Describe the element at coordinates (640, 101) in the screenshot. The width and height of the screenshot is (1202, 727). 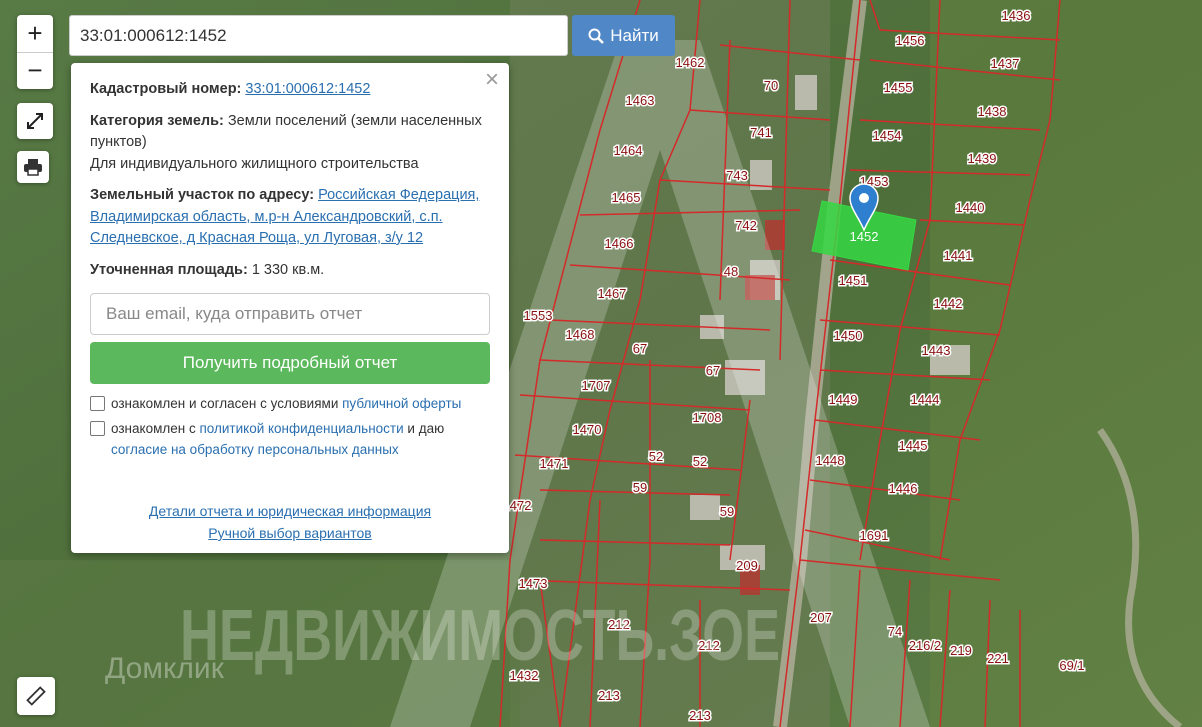
I see `parcel-label: 1463` at that location.